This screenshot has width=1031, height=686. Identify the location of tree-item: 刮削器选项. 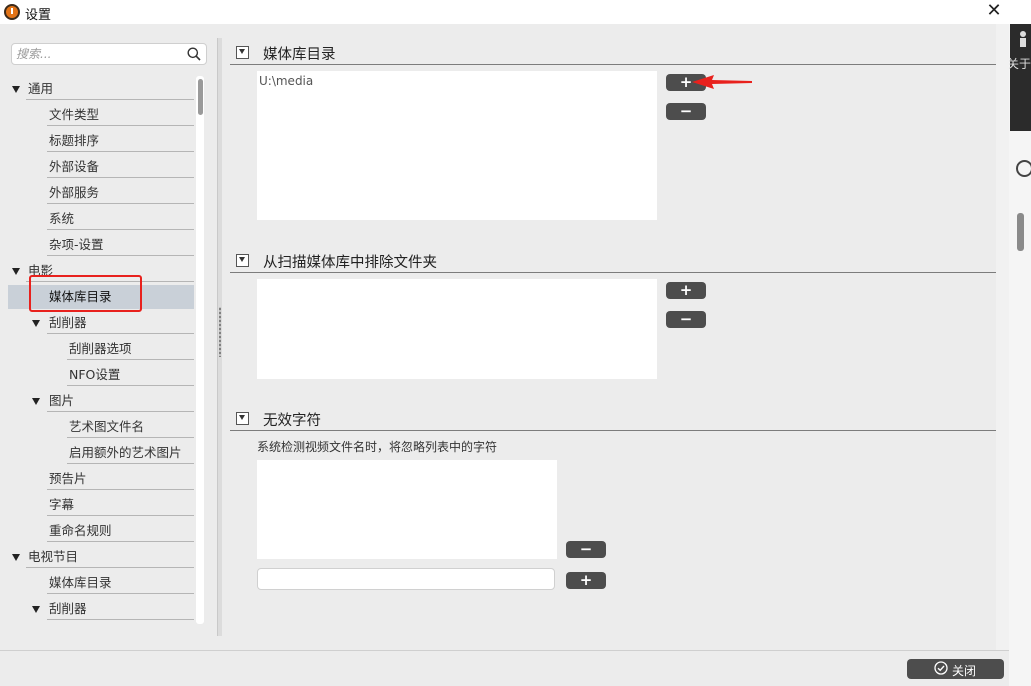
(101, 348).